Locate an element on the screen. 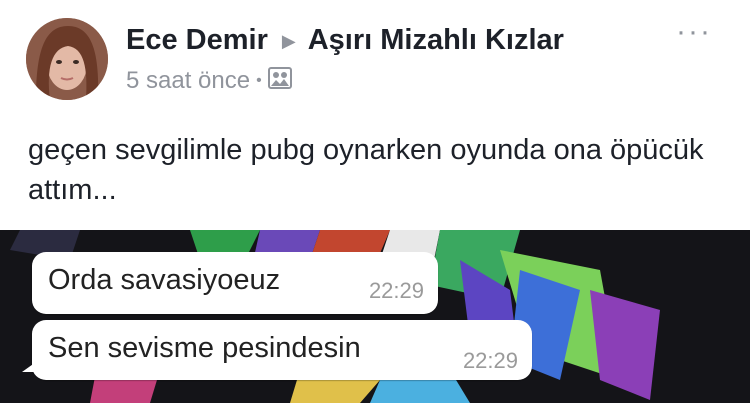 The image size is (750, 403). post-meta: 5 saat önce • is located at coordinates (209, 81).